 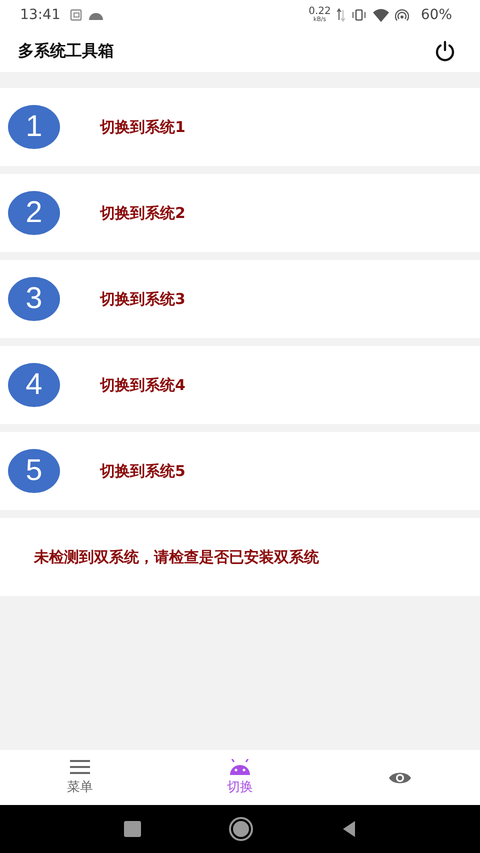 What do you see at coordinates (143, 385) in the screenshot?
I see `switch-label: 切换到系统4` at bounding box center [143, 385].